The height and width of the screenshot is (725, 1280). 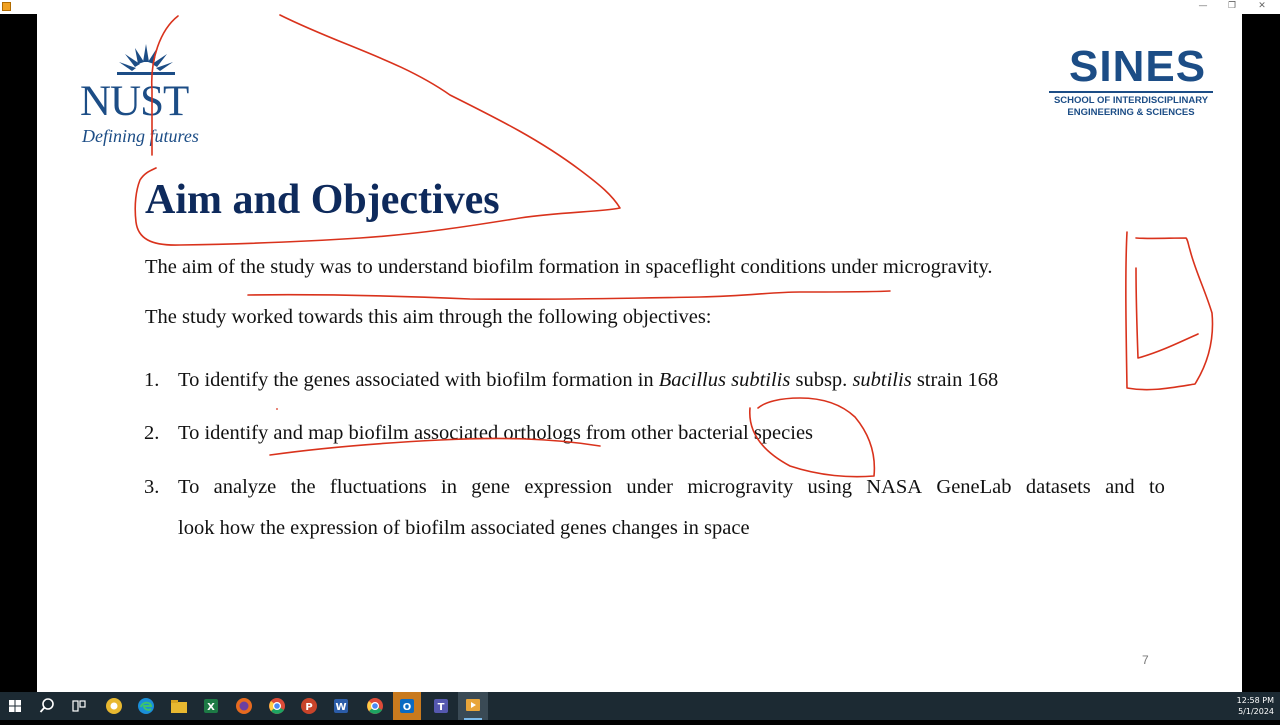 What do you see at coordinates (1232, 7) in the screenshot?
I see `restore-button: ❐` at bounding box center [1232, 7].